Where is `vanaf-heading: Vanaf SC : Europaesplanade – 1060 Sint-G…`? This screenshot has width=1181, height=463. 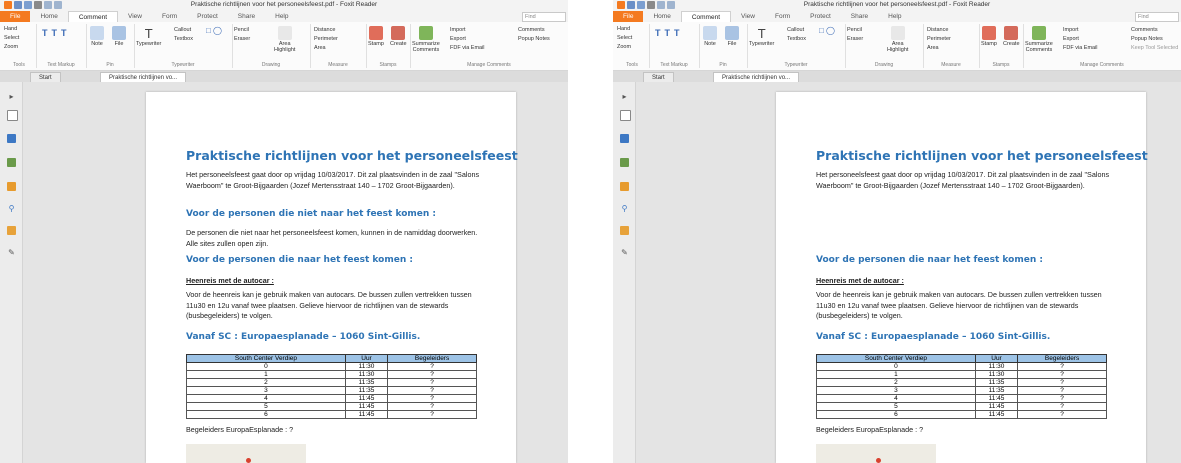
vanaf-heading: Vanaf SC : Europaesplanade – 1060 Sint-G… is located at coordinates (933, 337).